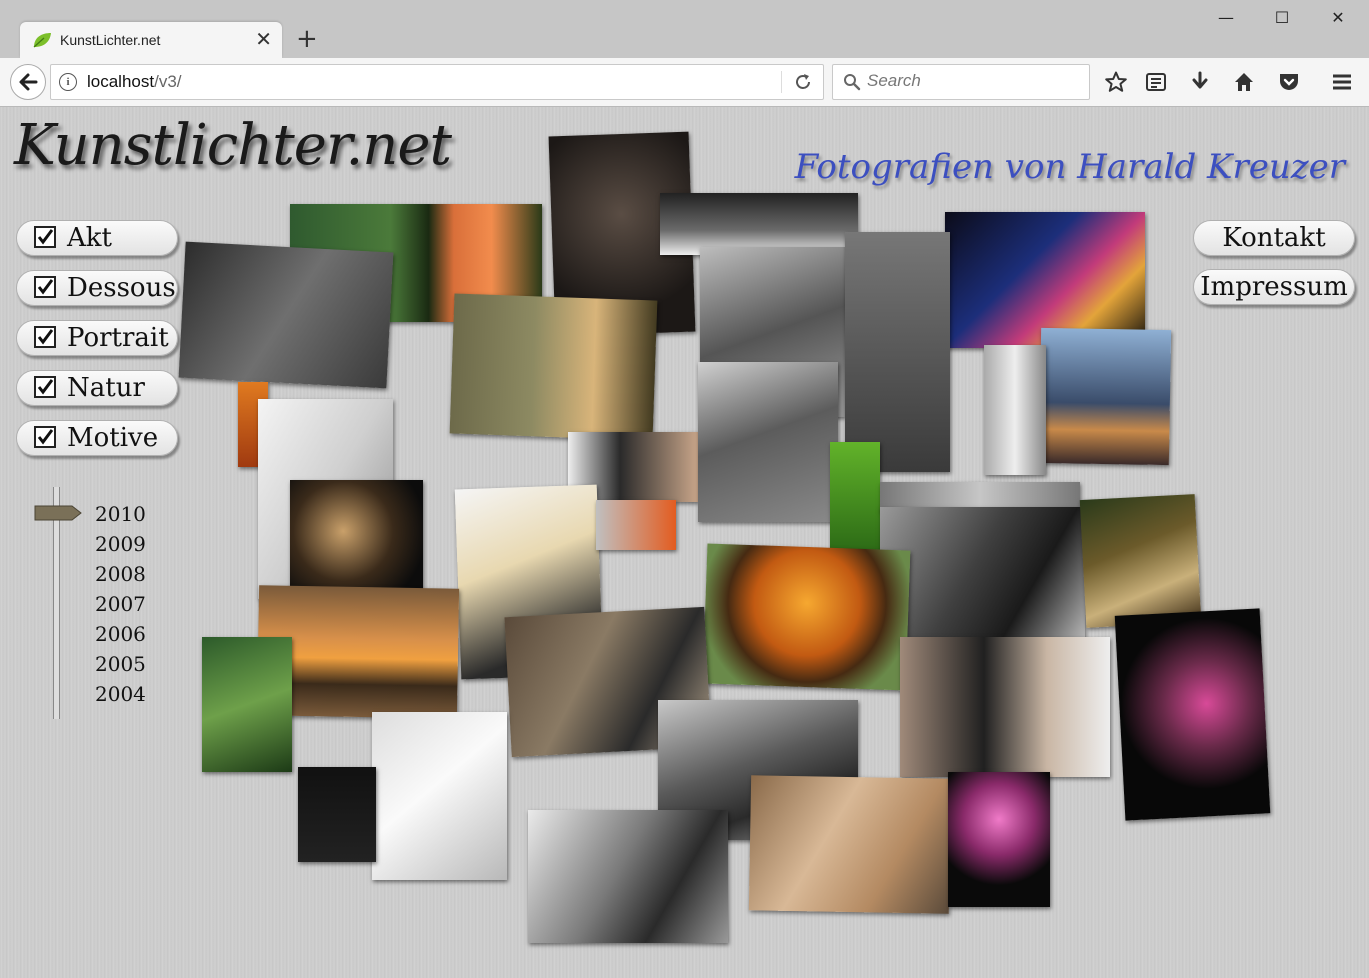 The image size is (1369, 978). I want to click on search-bar, so click(961, 82).